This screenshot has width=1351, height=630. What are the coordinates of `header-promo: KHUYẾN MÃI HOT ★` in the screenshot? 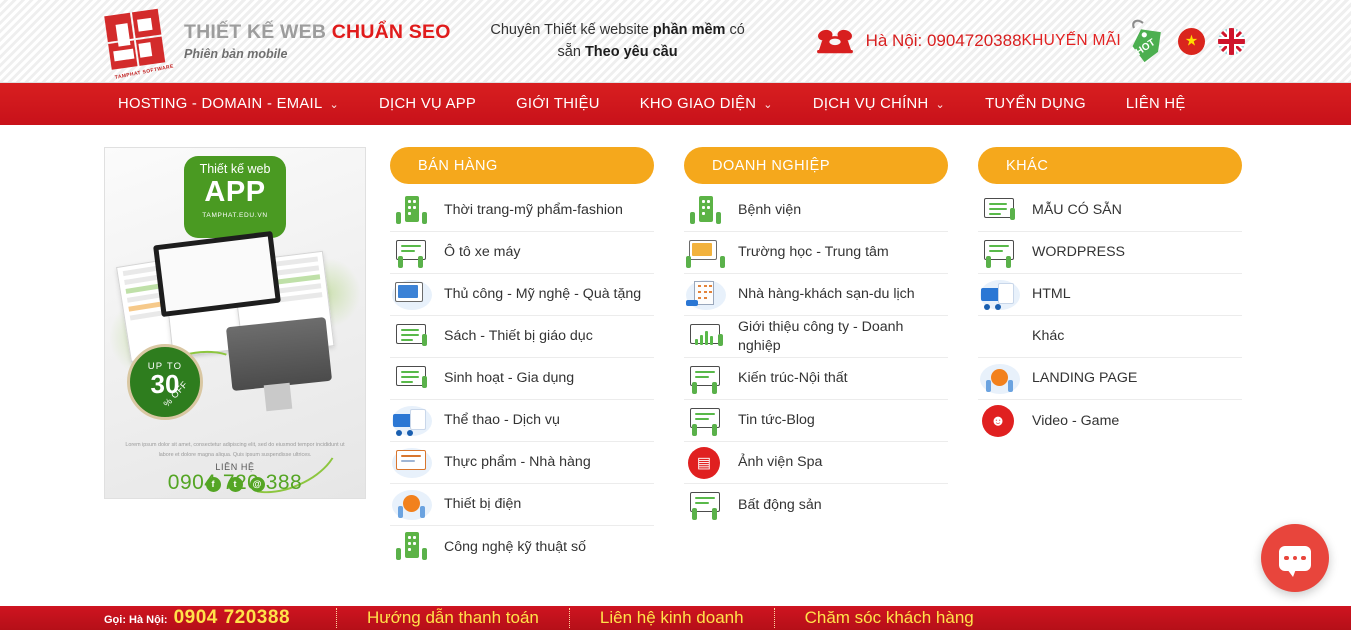 It's located at (1133, 41).